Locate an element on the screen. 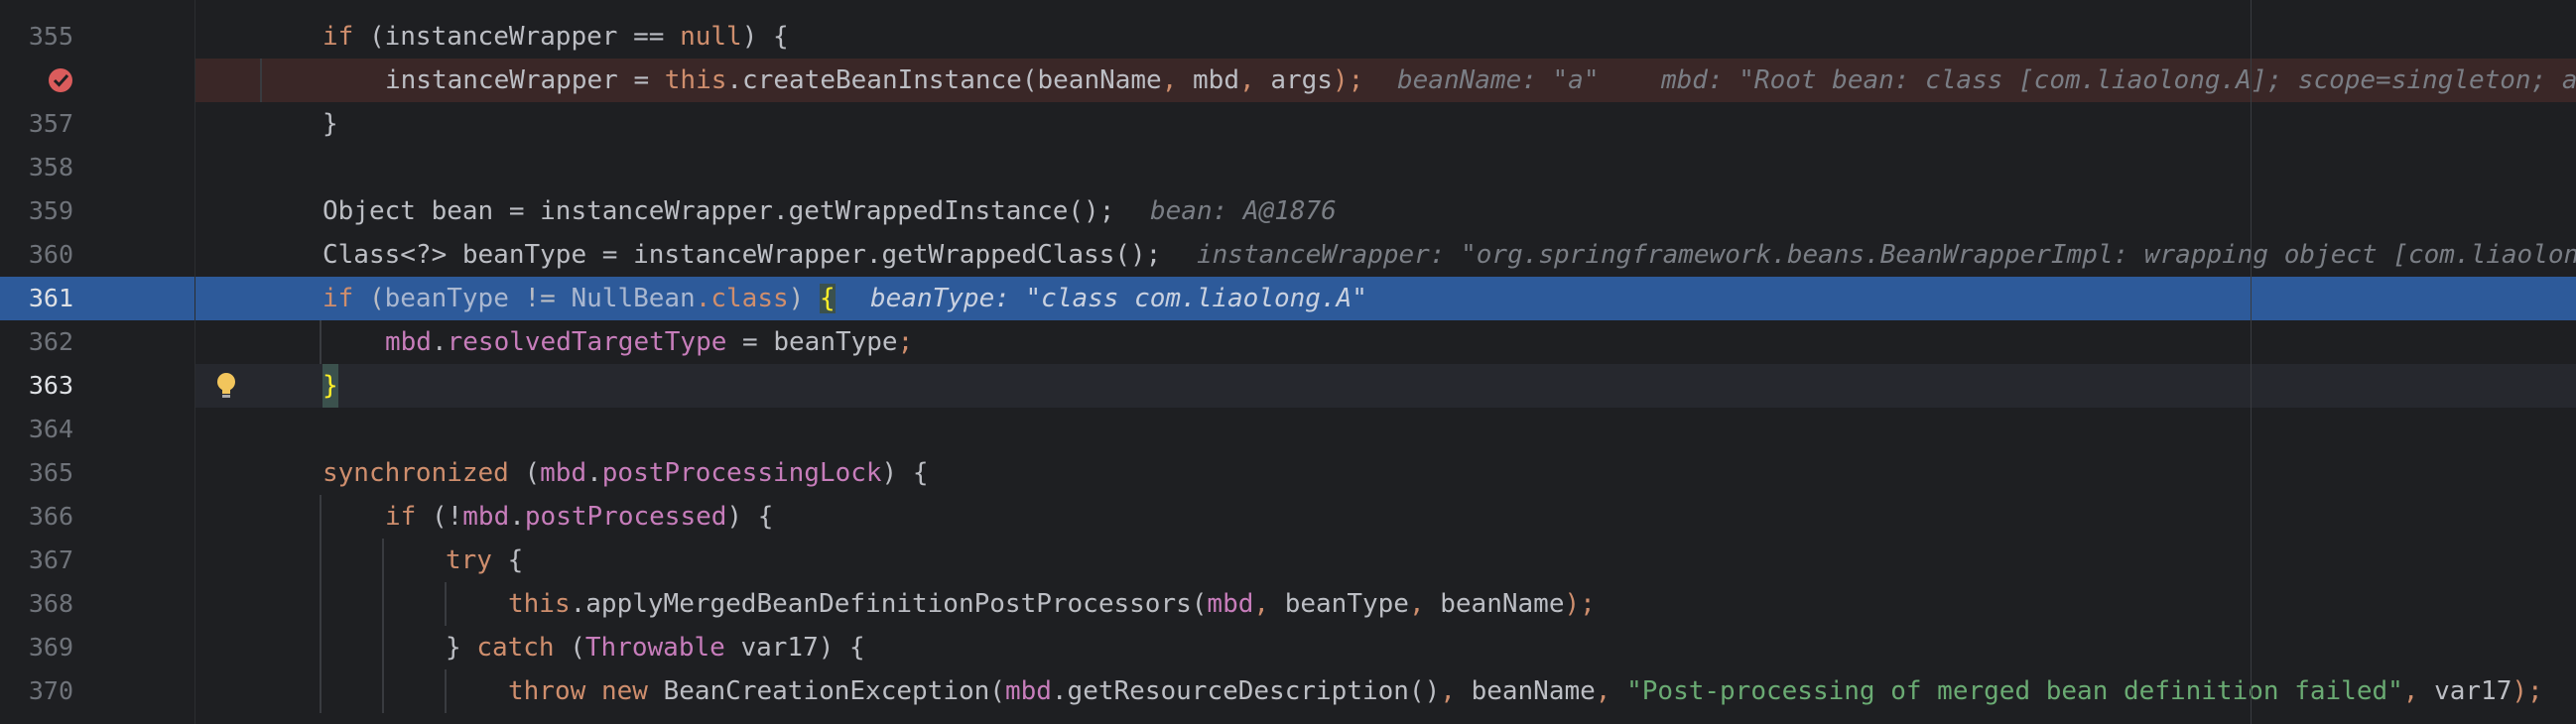  matching-brace: { is located at coordinates (828, 299).